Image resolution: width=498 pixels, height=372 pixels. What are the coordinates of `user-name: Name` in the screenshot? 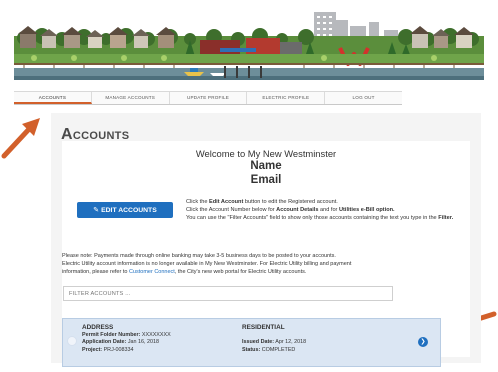 It's located at (266, 166).